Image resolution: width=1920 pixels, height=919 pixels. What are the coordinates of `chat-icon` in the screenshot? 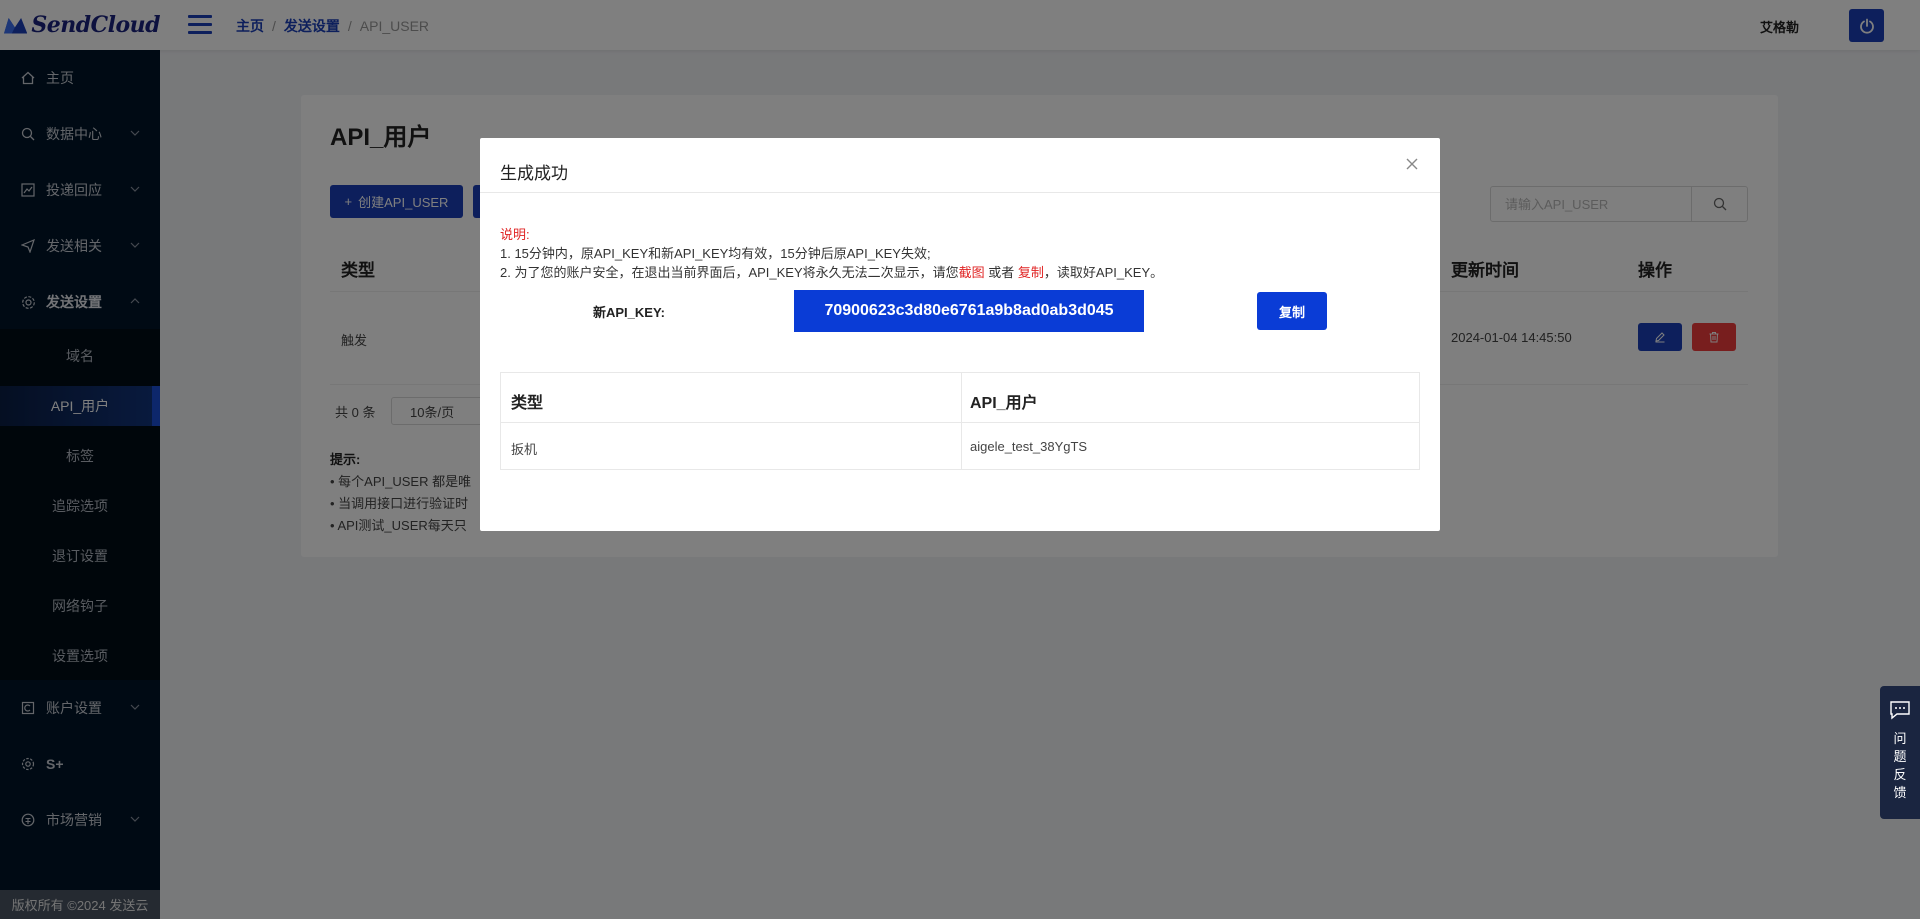 It's located at (1900, 710).